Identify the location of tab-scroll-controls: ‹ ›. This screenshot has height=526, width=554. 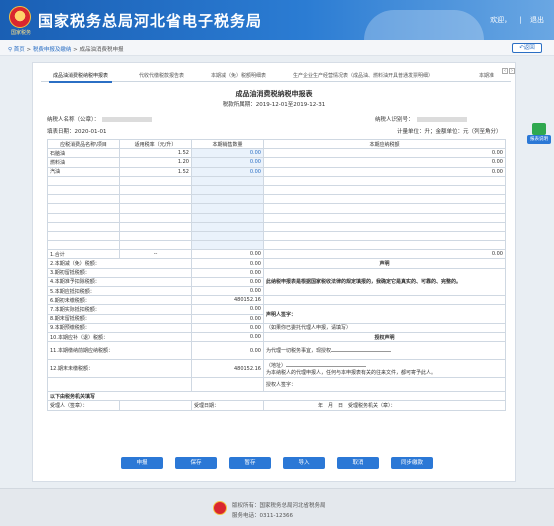
(508, 71).